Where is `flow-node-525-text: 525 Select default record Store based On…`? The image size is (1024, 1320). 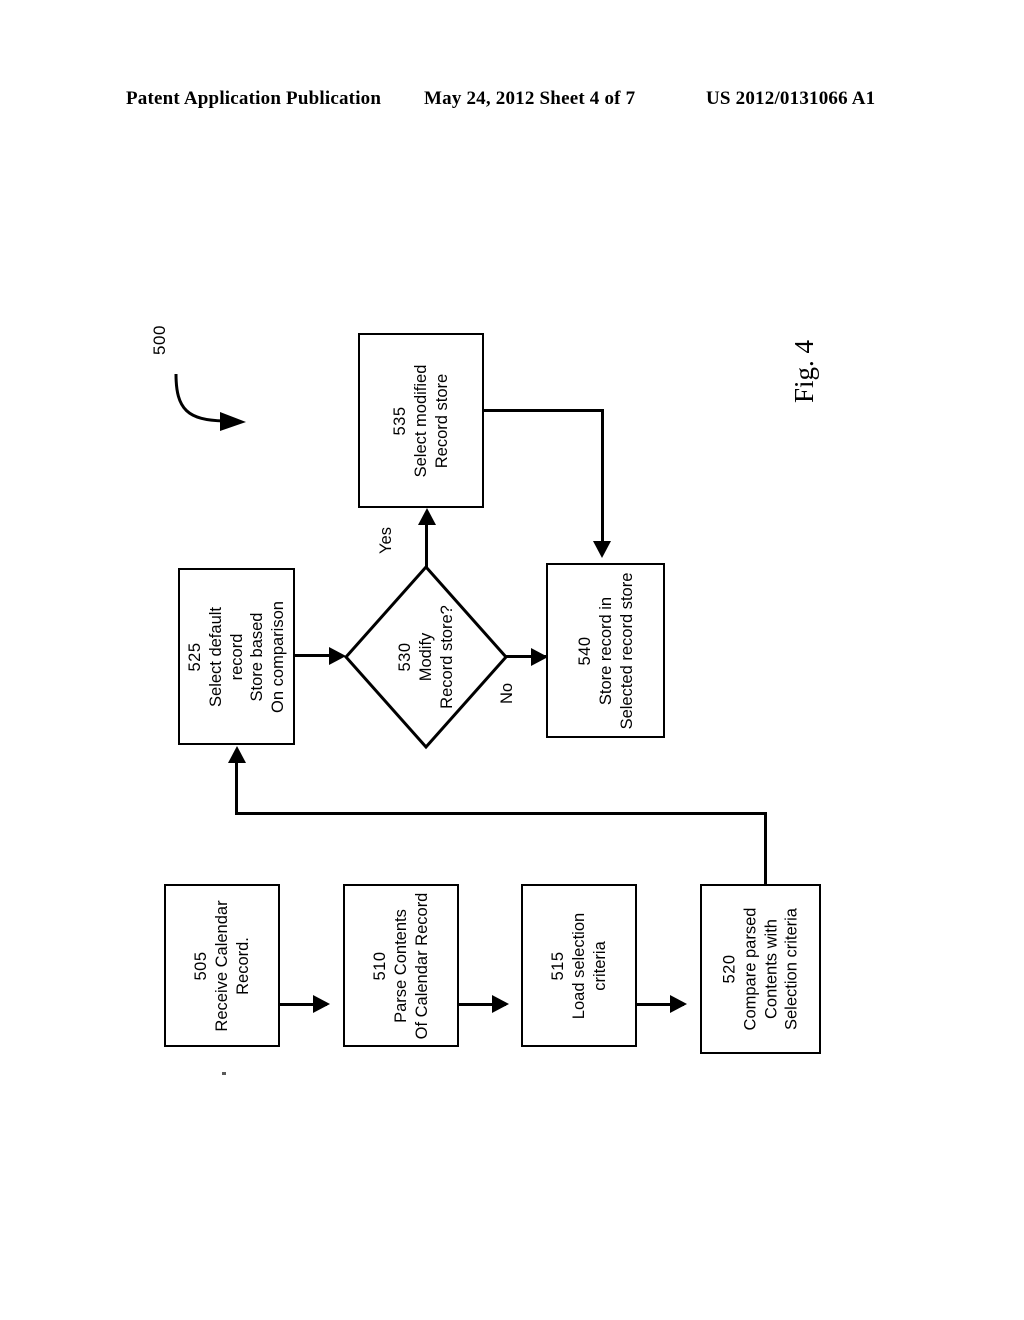
flow-node-525-text: 525 Select default record Store based On… is located at coordinates (237, 657).